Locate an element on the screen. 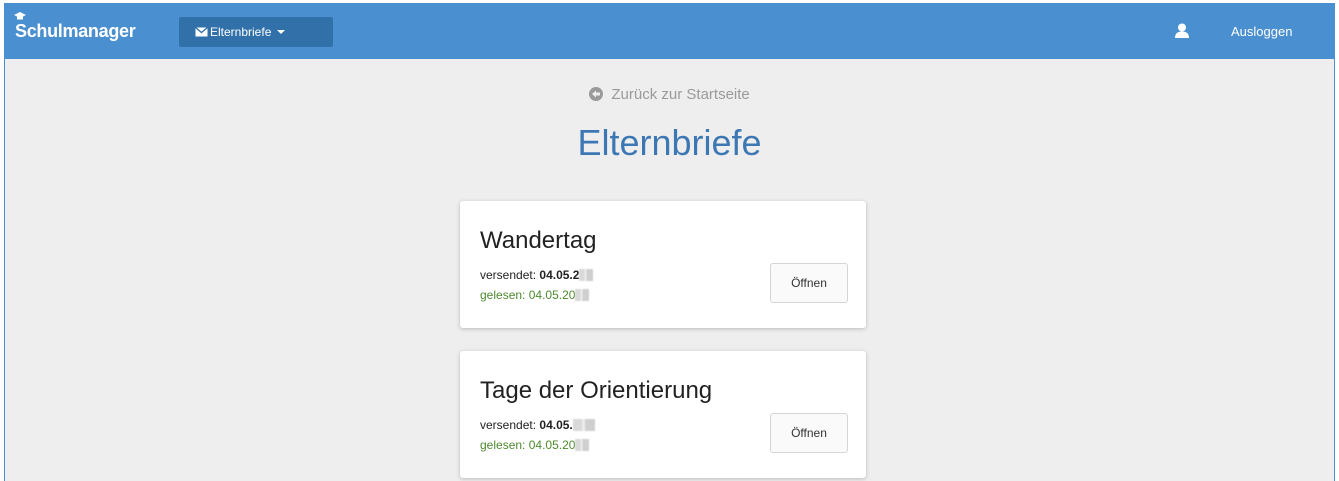  sent-date: versendet: 04.05.2 is located at coordinates (537, 275).